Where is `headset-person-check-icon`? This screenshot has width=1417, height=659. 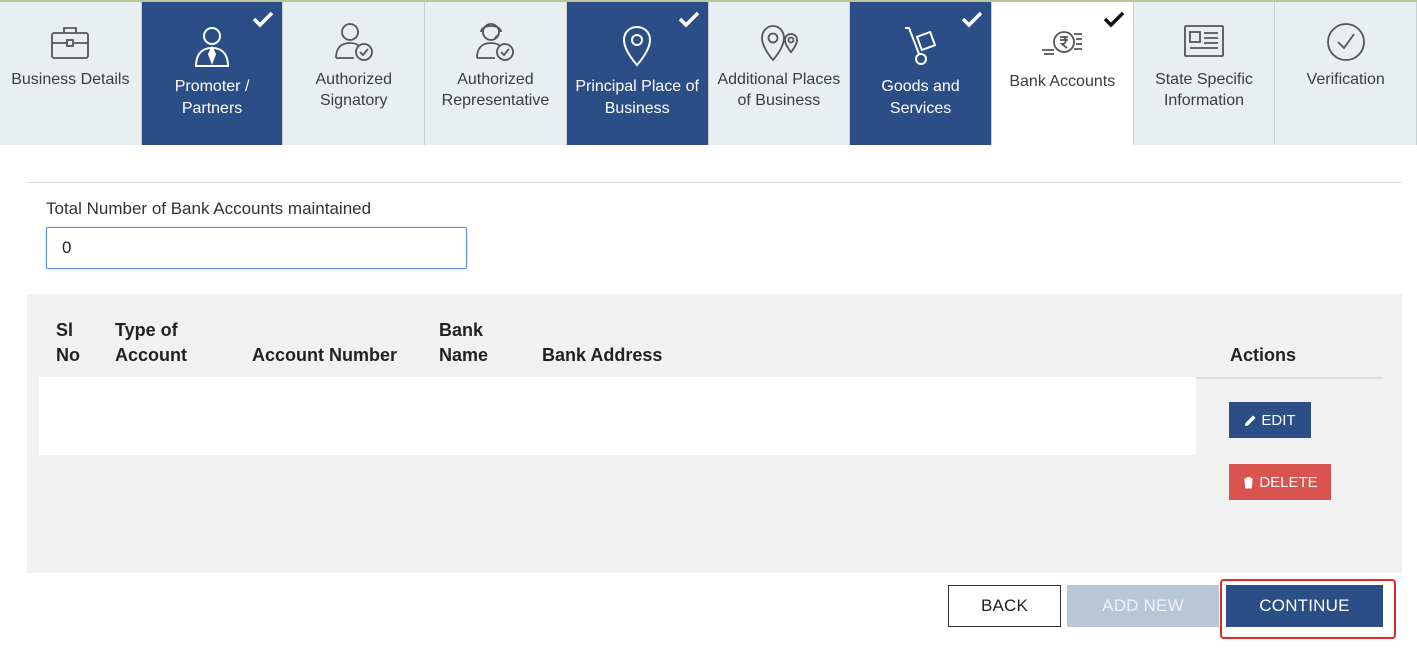 headset-person-check-icon is located at coordinates (495, 42).